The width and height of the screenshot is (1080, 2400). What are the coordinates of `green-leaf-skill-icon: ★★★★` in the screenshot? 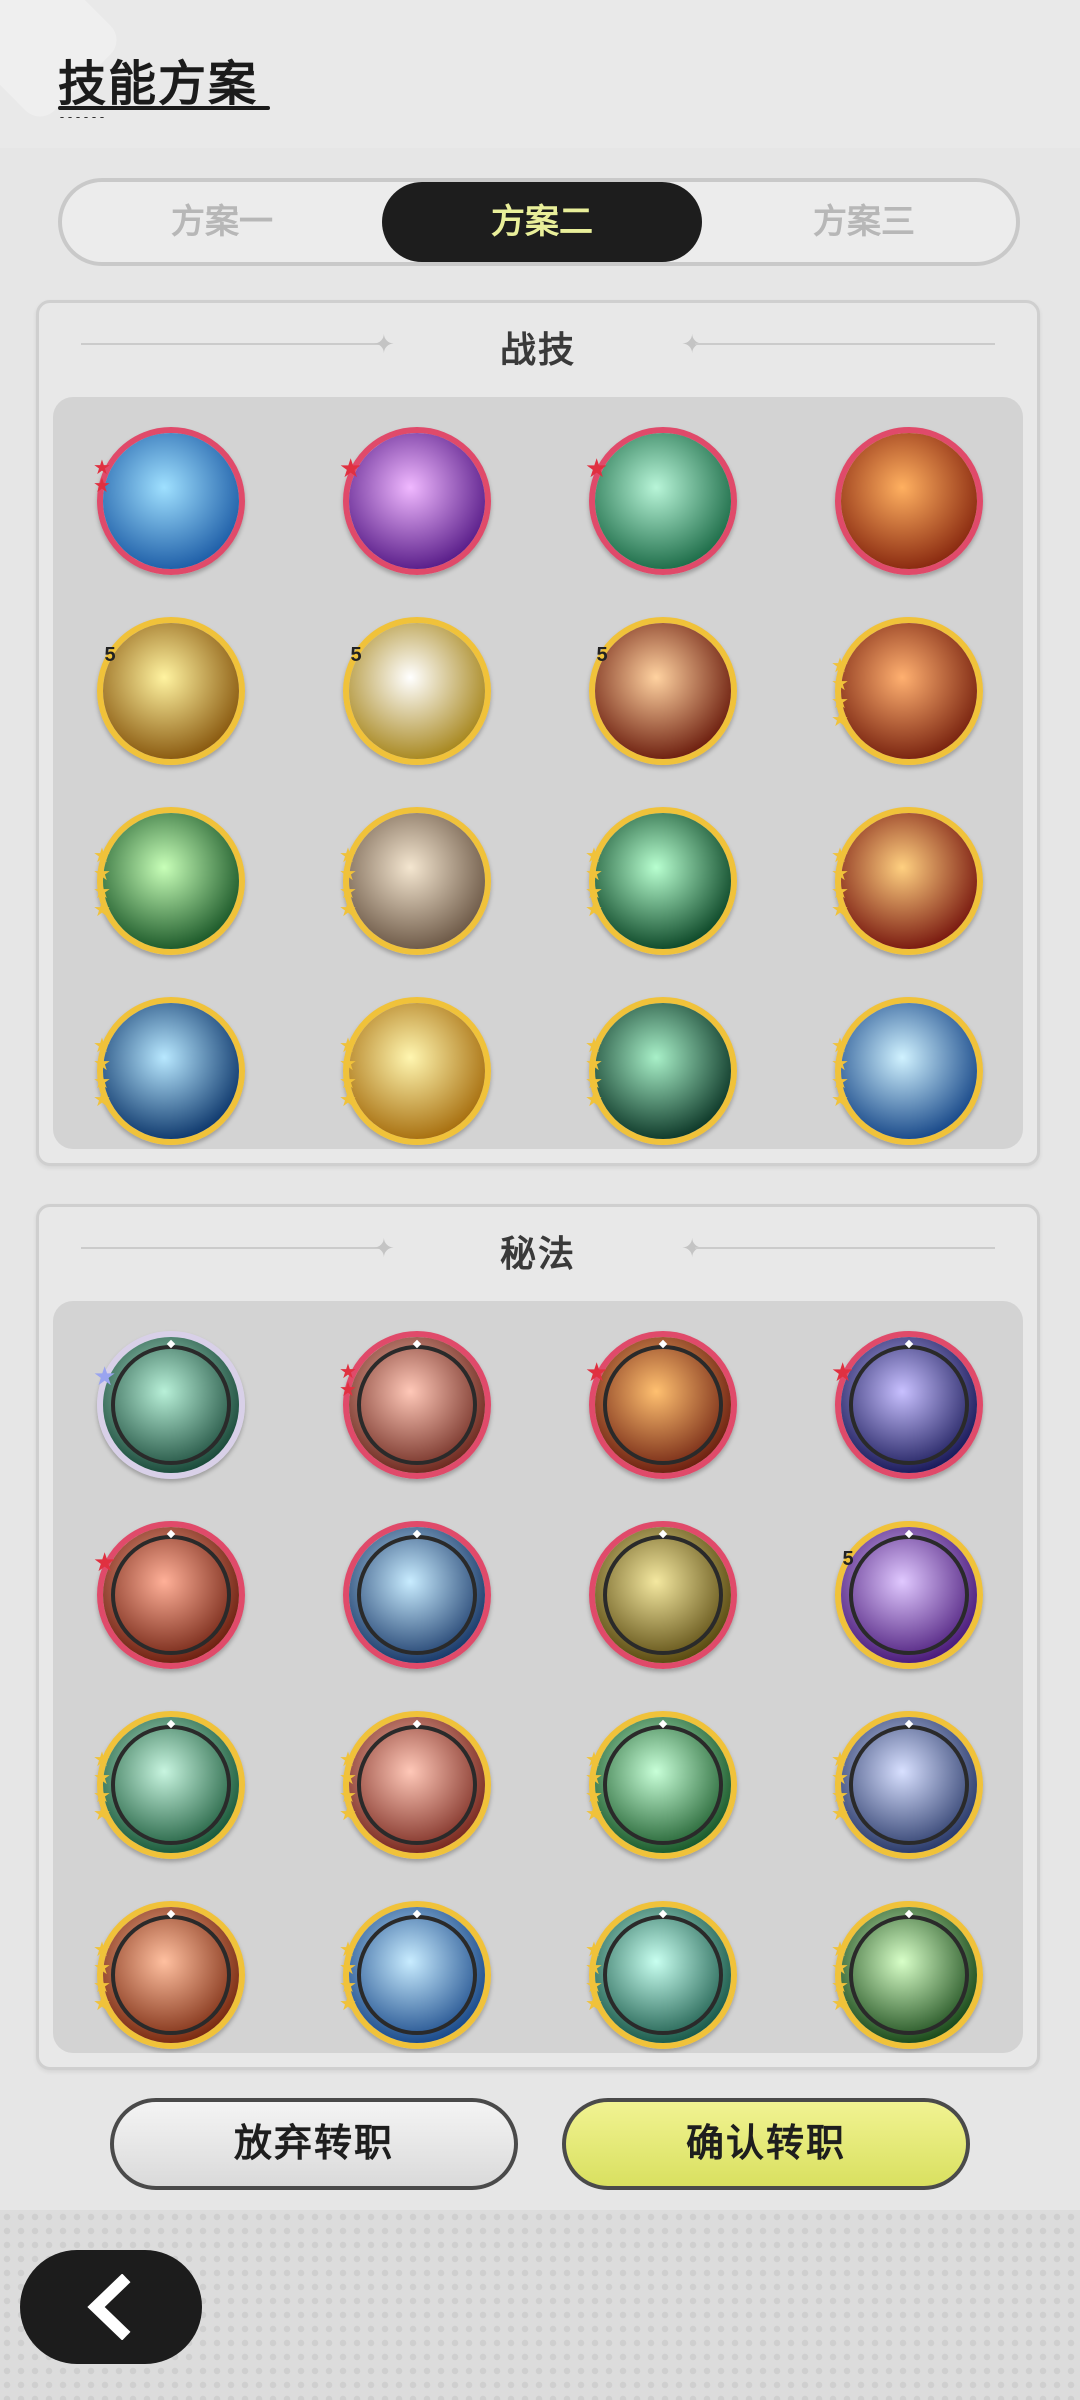 It's located at (169, 881).